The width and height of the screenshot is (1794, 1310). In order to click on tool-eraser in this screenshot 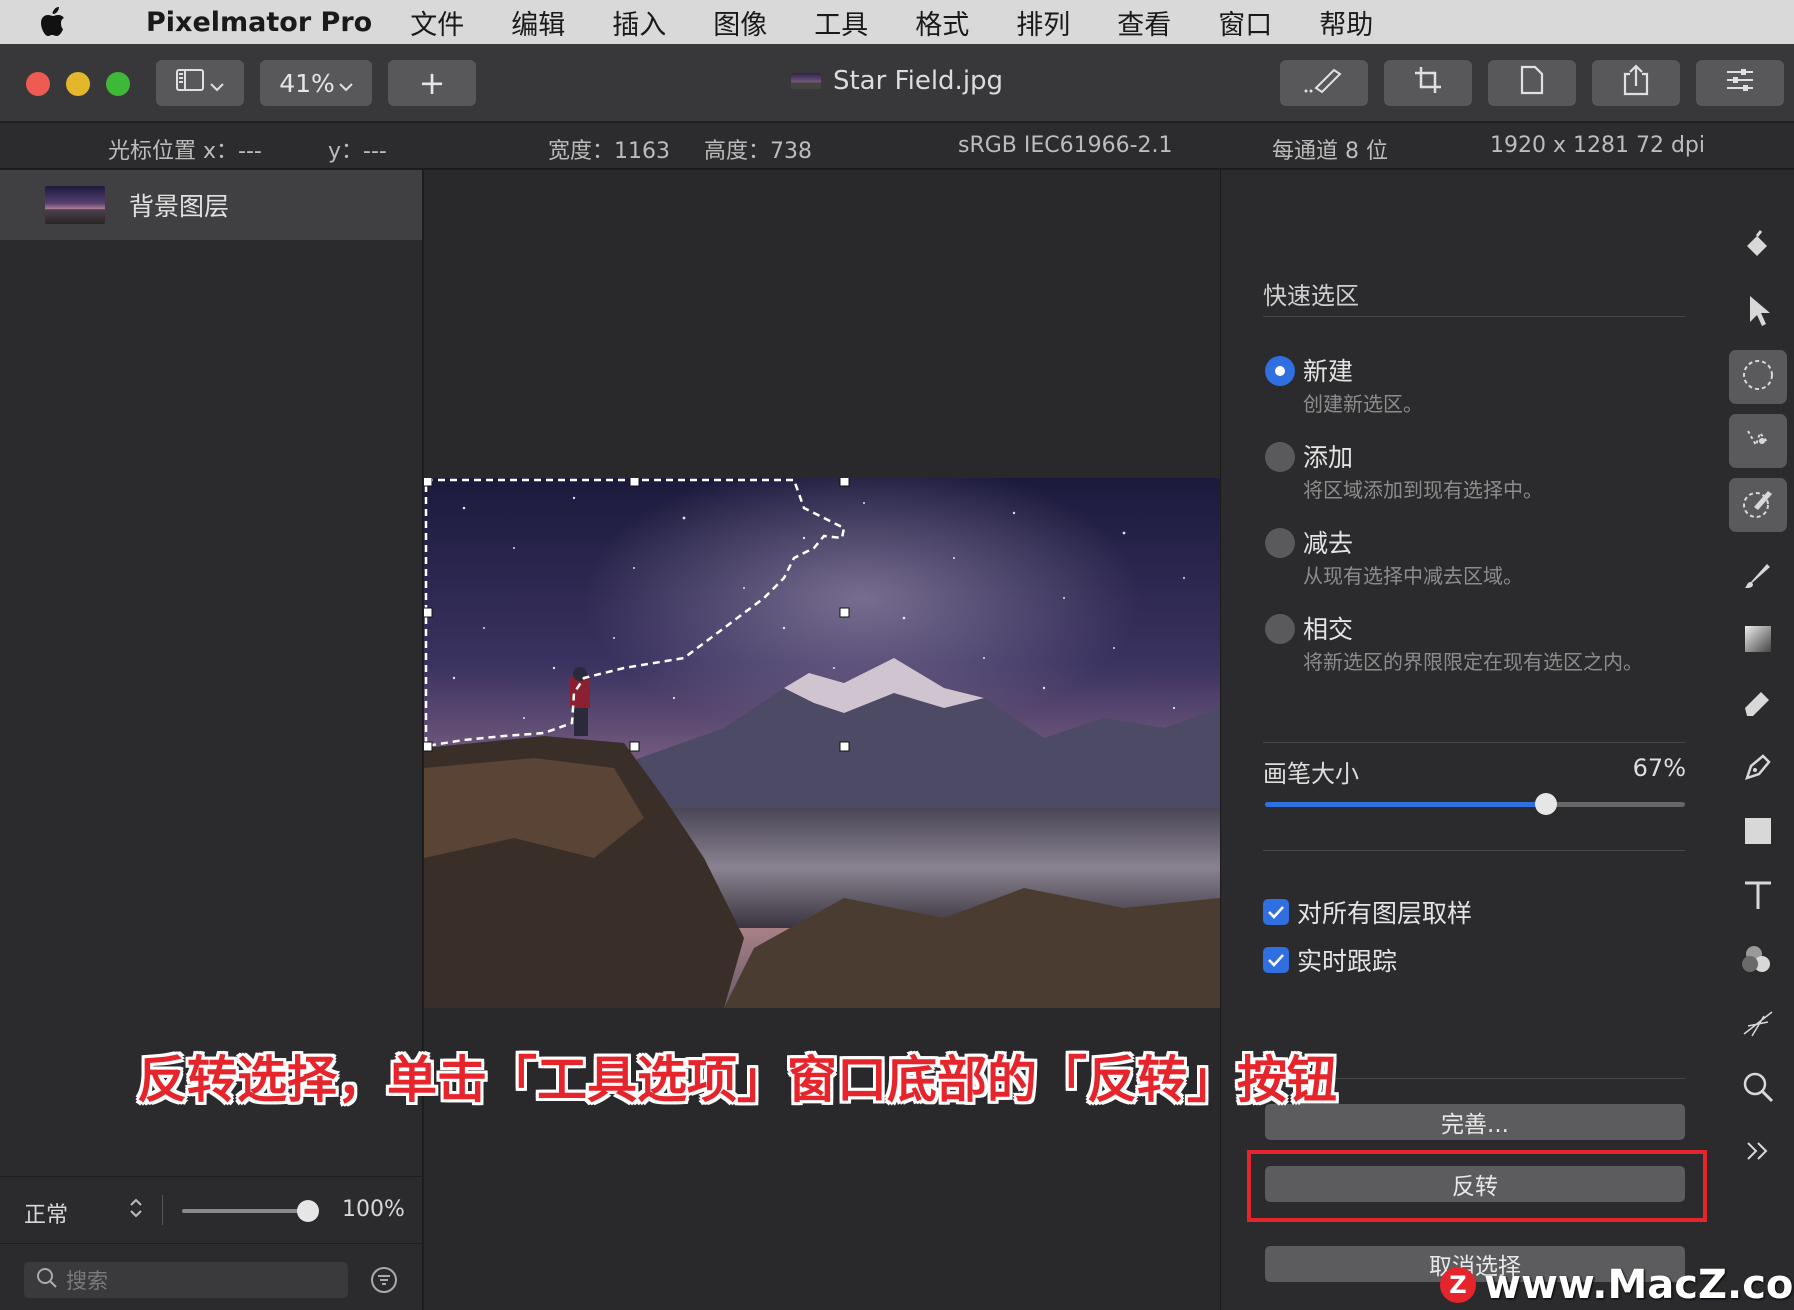, I will do `click(1758, 705)`.